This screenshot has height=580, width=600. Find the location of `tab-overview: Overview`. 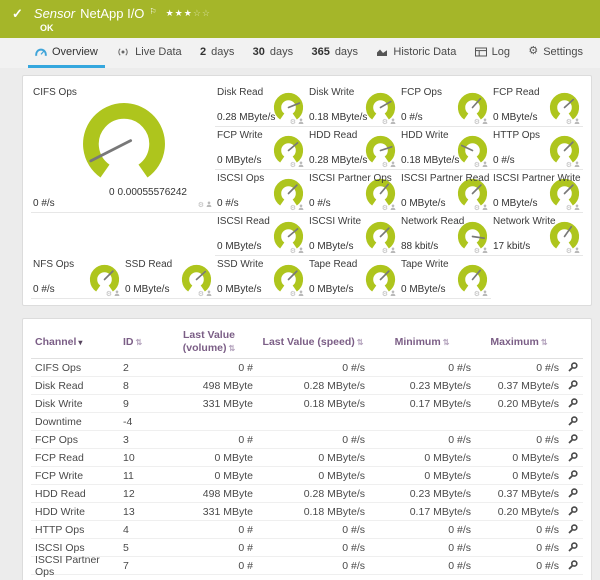

tab-overview: Overview is located at coordinates (66, 53).